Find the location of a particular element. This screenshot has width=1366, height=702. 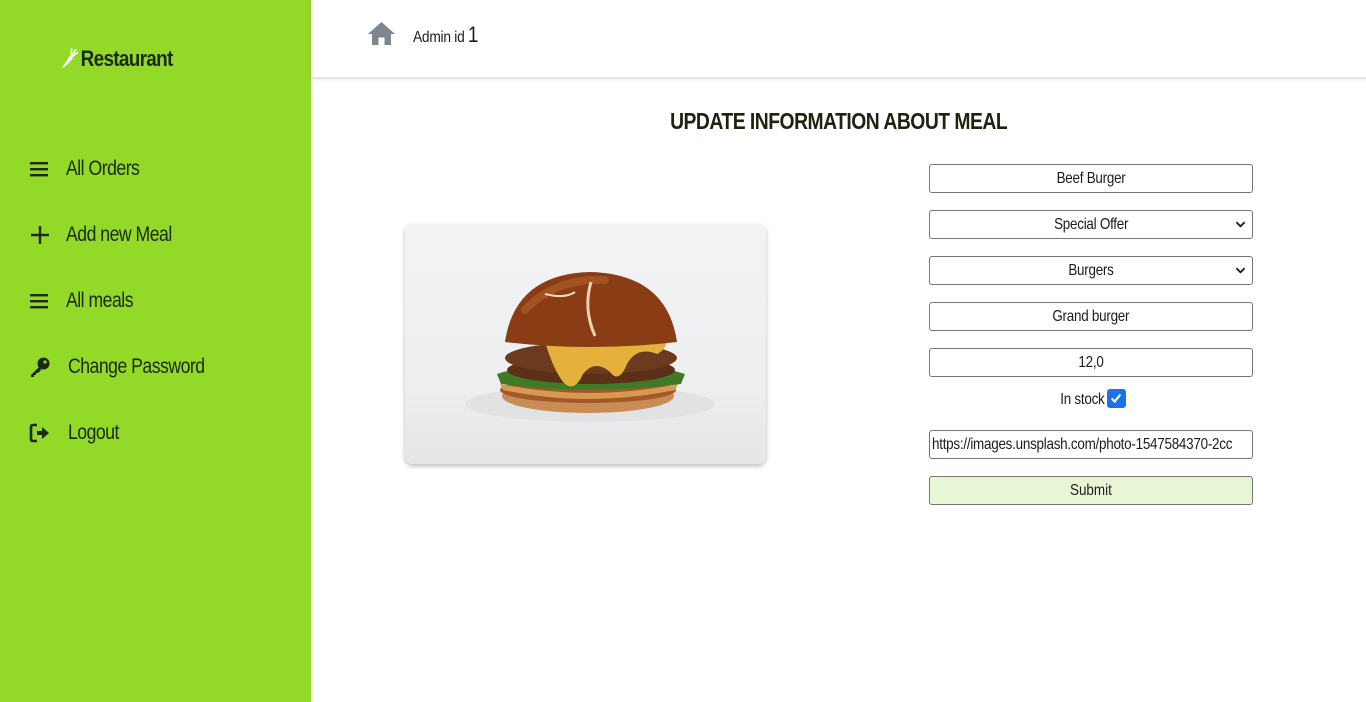

offer-select: Special Offer is located at coordinates (1091, 224).